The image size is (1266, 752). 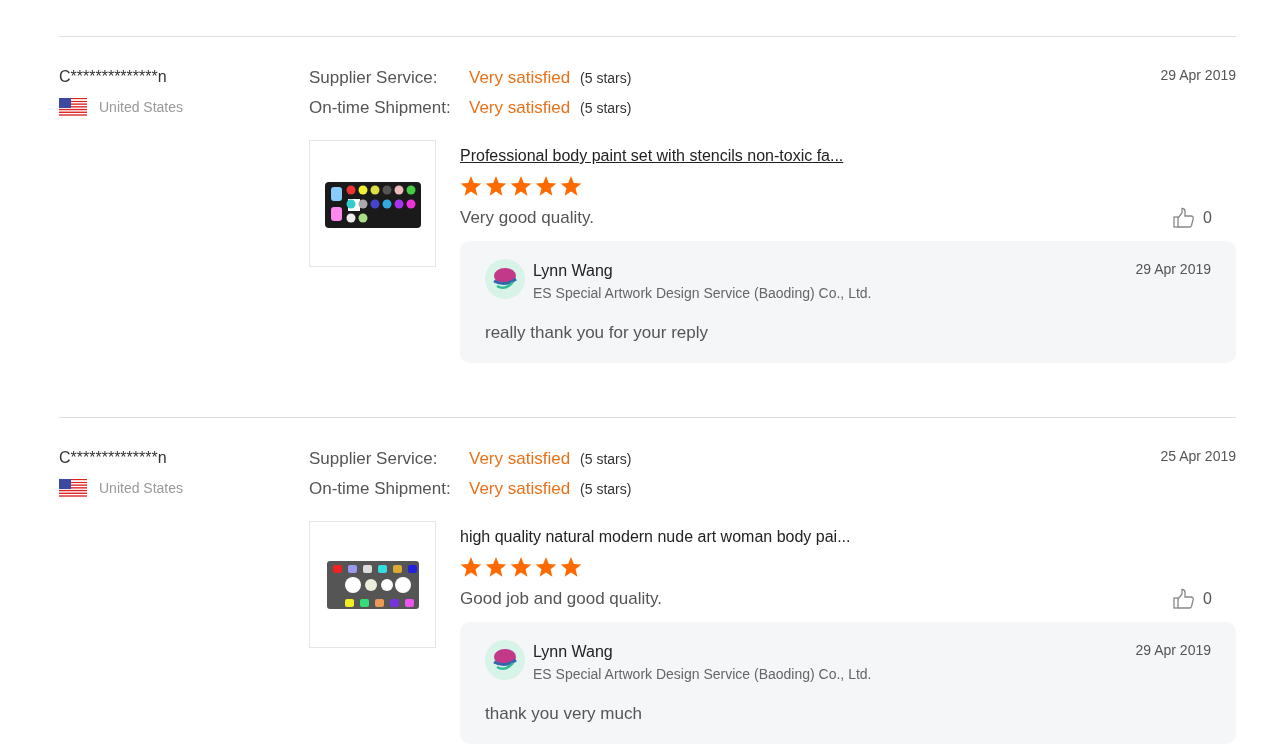 I want to click on review-text: Good job and good quality., so click(x=561, y=599).